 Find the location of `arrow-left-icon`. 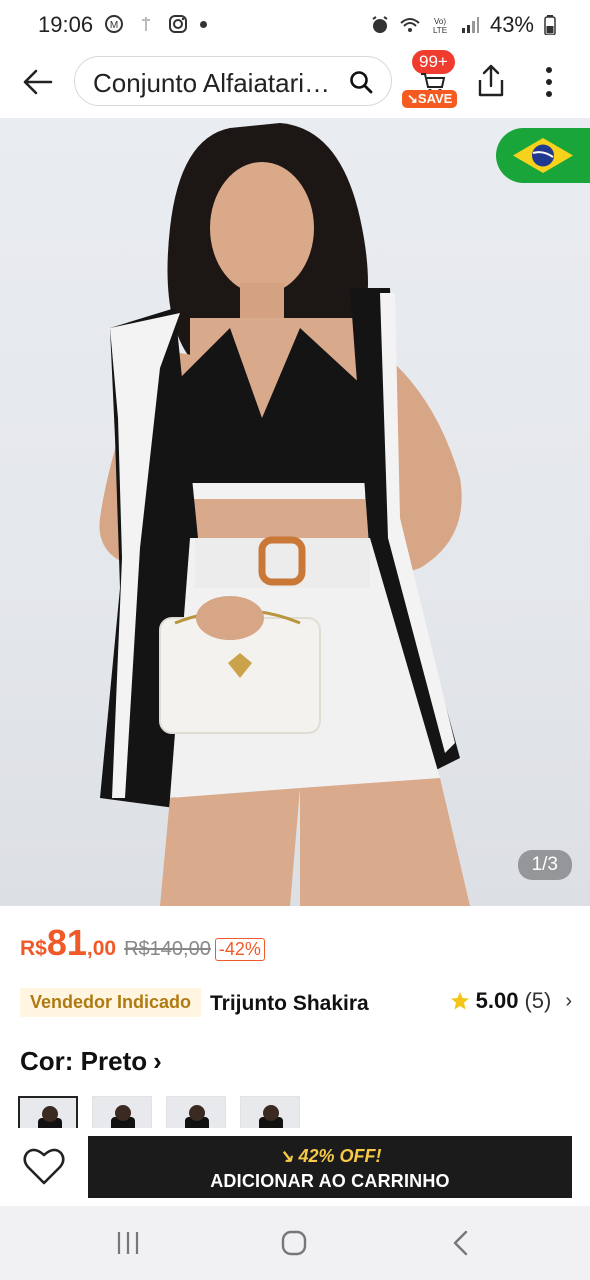

arrow-left-icon is located at coordinates (38, 82).